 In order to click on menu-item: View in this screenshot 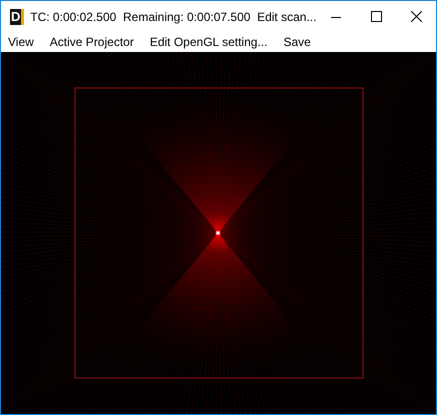, I will do `click(21, 42)`.